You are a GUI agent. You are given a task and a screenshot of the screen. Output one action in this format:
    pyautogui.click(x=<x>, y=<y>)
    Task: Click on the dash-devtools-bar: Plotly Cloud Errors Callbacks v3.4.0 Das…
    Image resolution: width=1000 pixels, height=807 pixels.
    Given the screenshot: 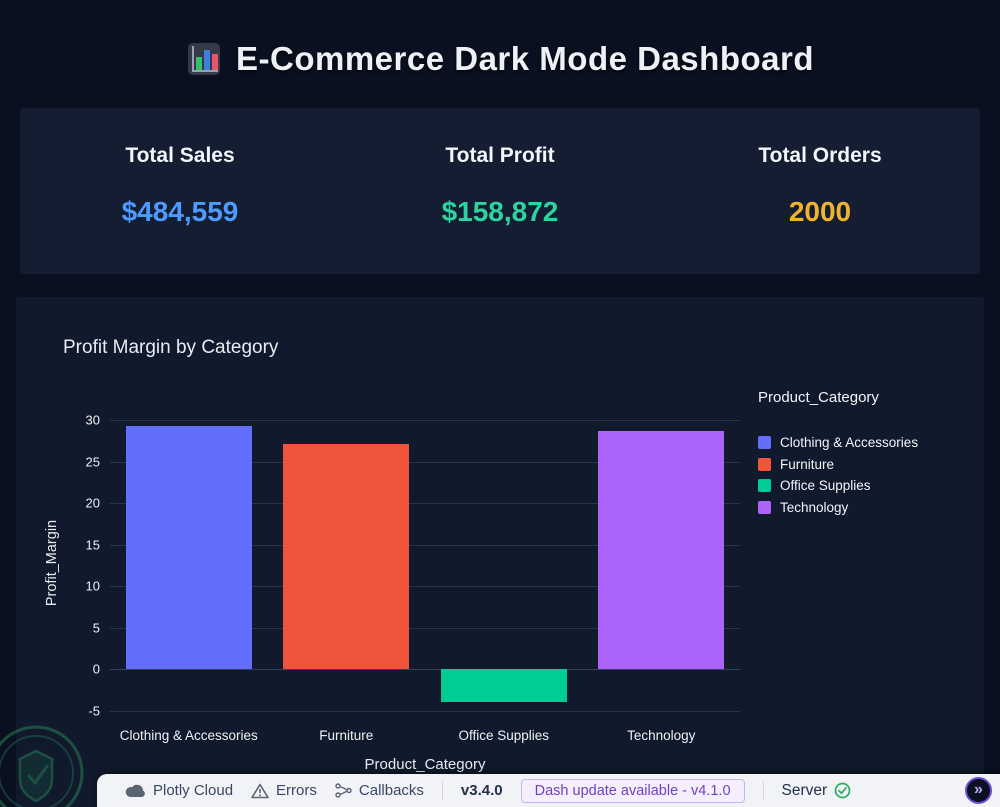 What is the action you would take?
    pyautogui.click(x=548, y=790)
    